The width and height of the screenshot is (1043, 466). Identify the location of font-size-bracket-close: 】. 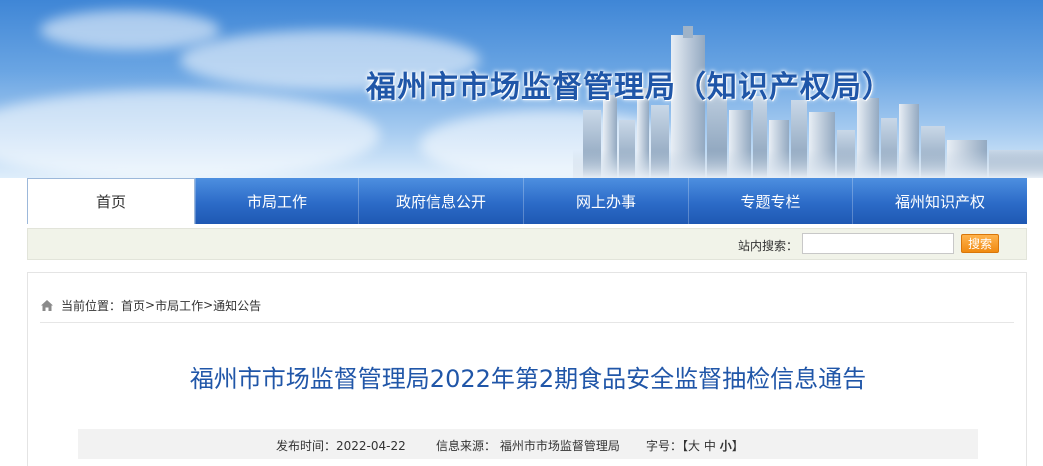
(737, 446).